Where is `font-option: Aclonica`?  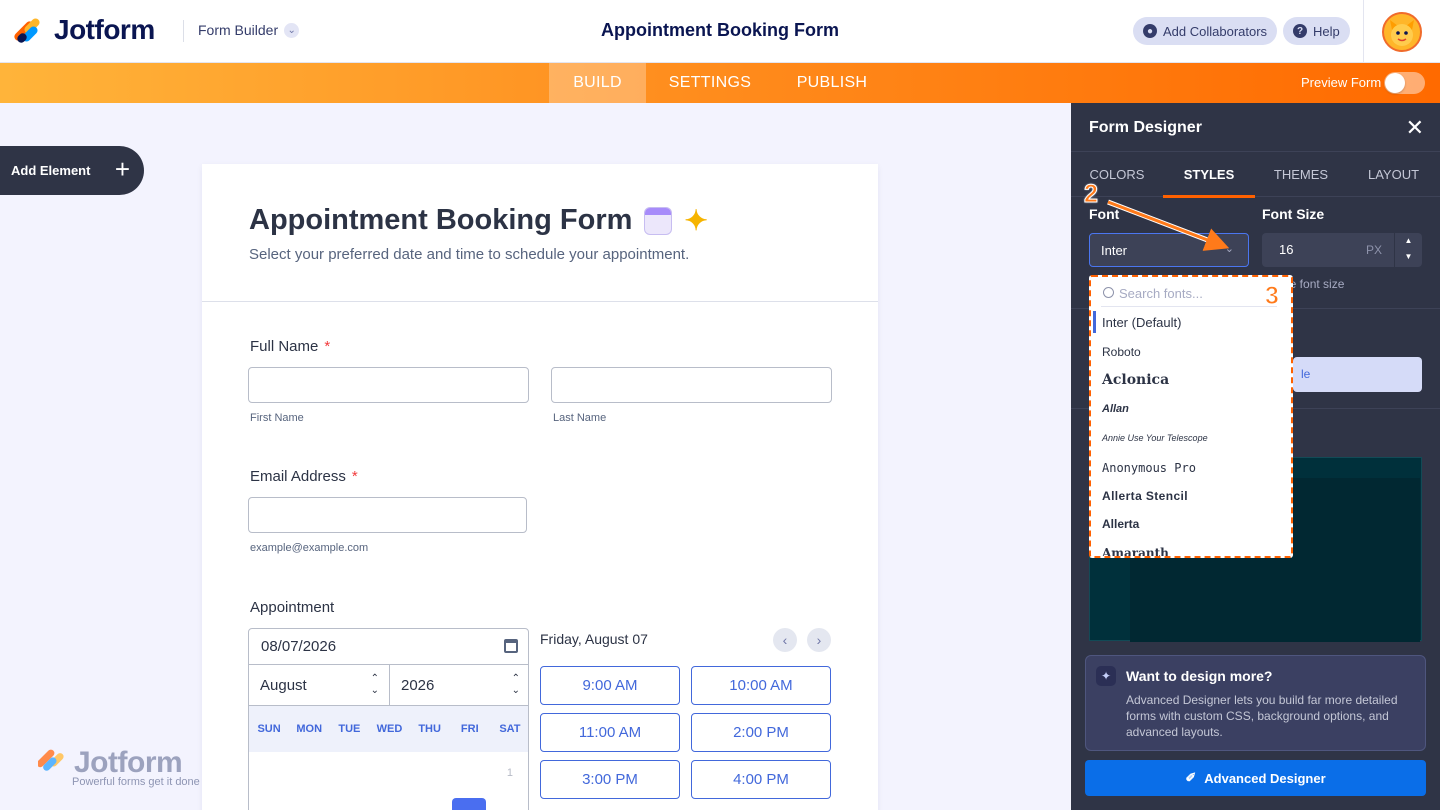
font-option: Aclonica is located at coordinates (1135, 380).